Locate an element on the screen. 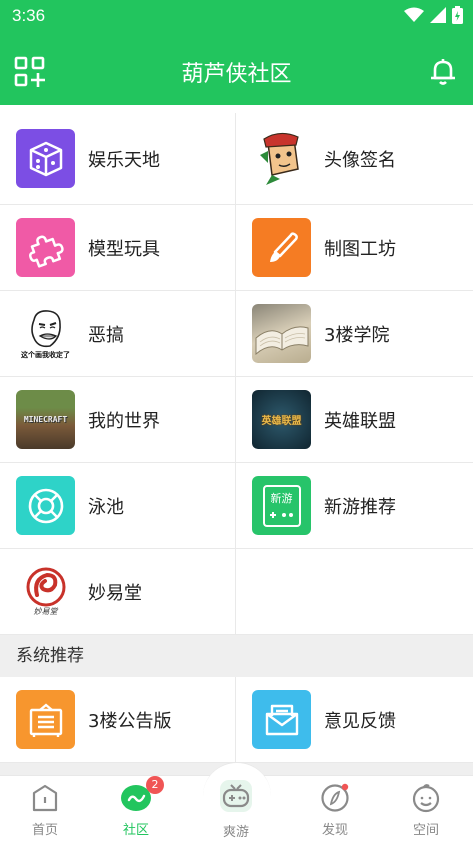 This screenshot has height=841, width=473. category-label: 泳池 is located at coordinates (106, 507).